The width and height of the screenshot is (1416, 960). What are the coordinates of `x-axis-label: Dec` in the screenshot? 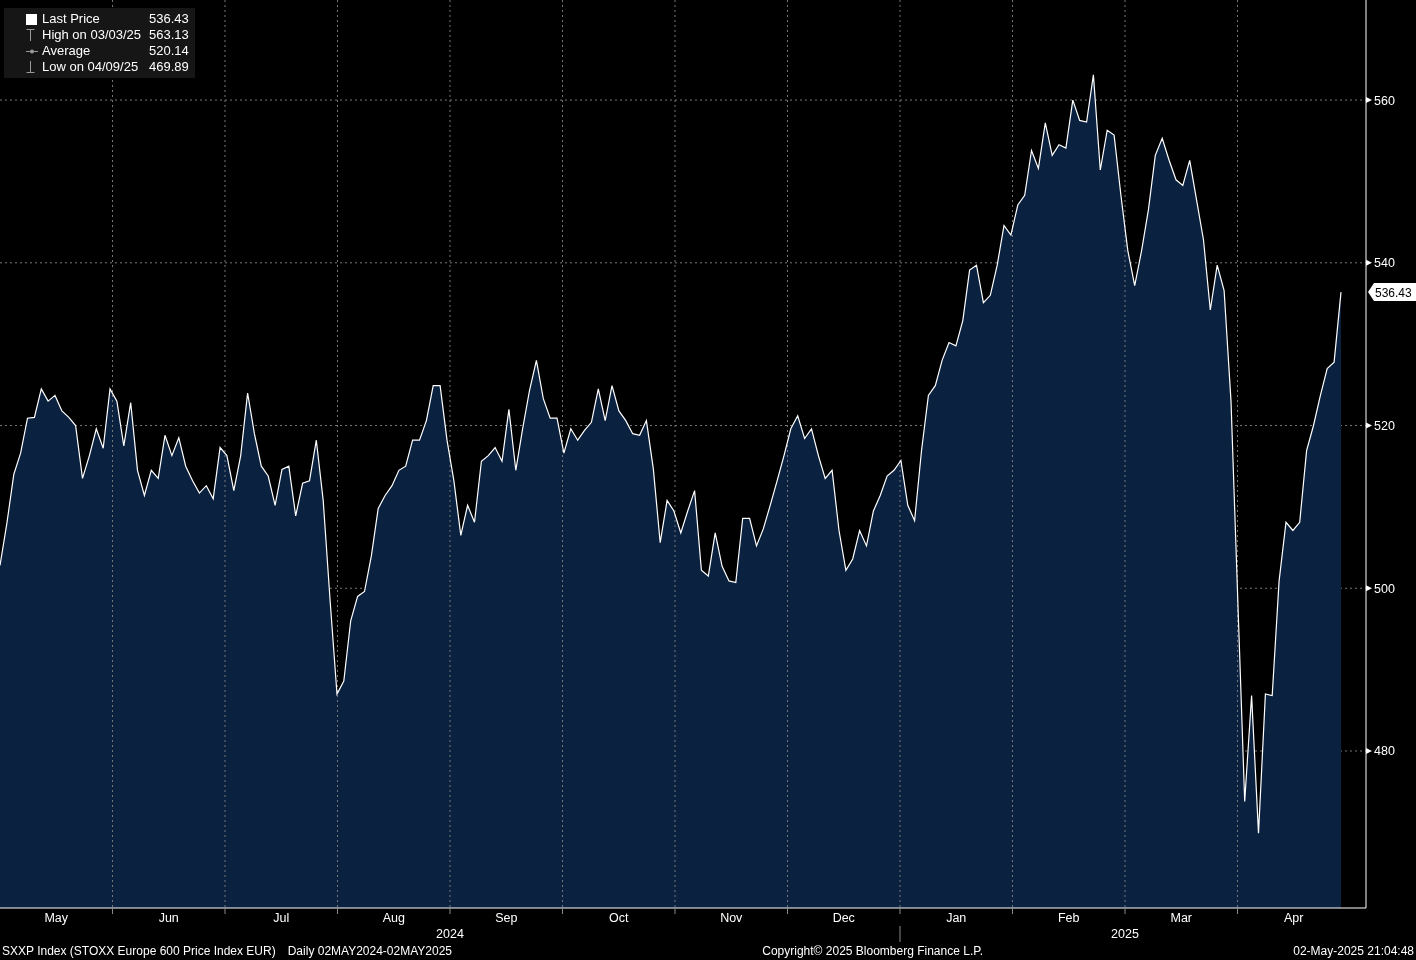 It's located at (843, 918).